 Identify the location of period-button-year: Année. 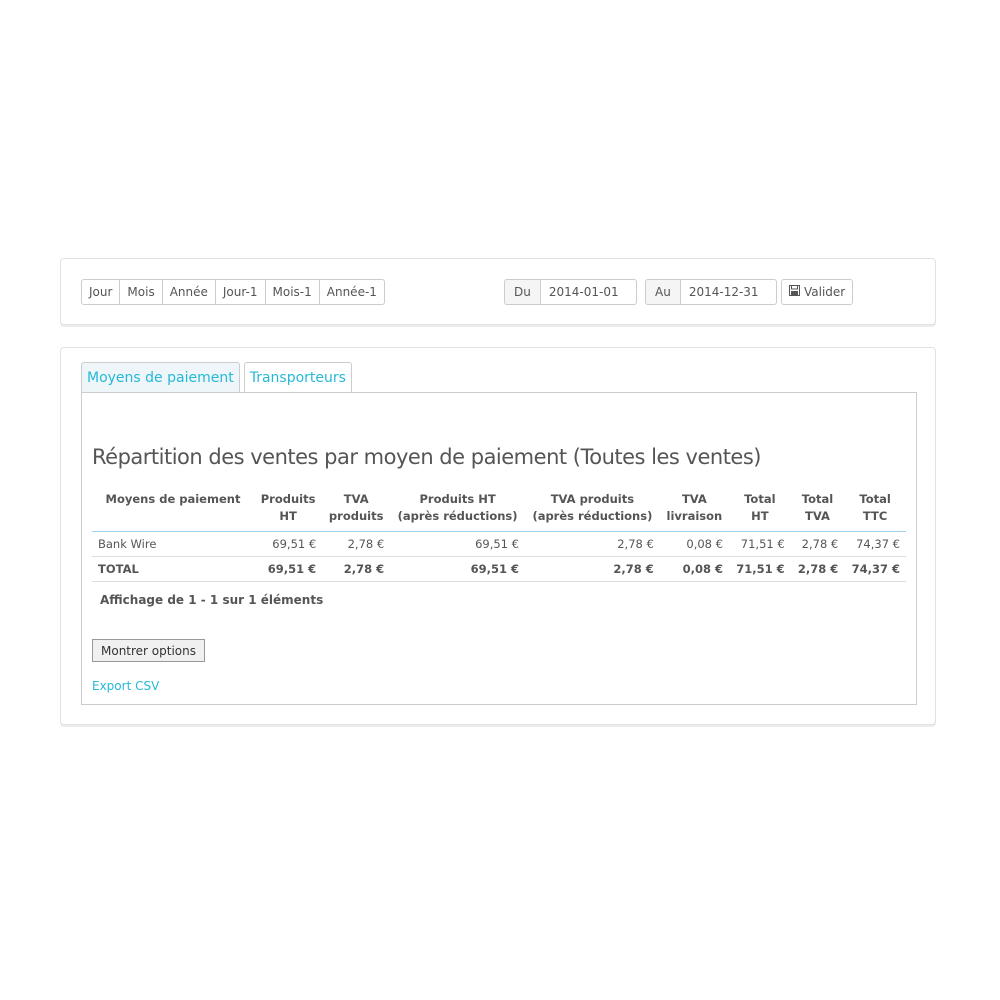
(188, 292).